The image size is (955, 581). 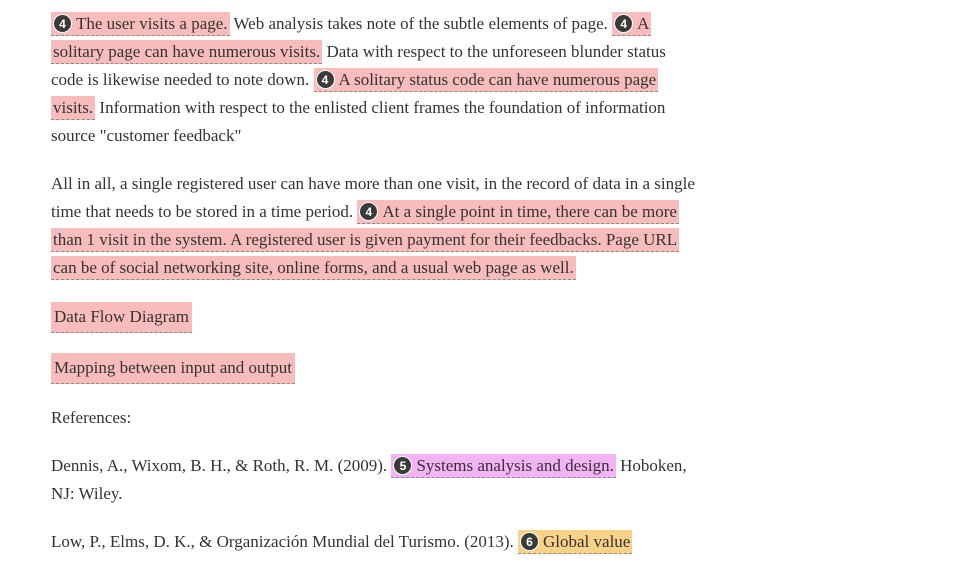 I want to click on annotation-badge: 6, so click(x=530, y=541).